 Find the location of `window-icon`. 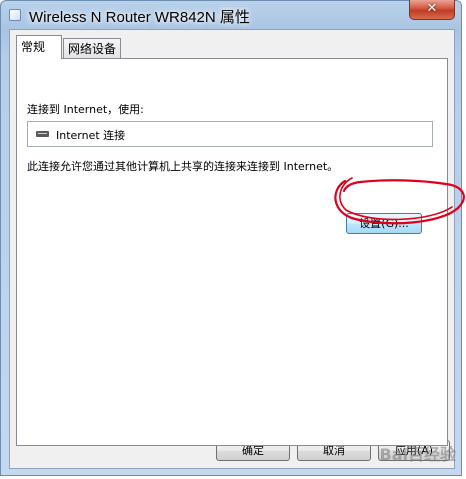

window-icon is located at coordinates (15, 15).